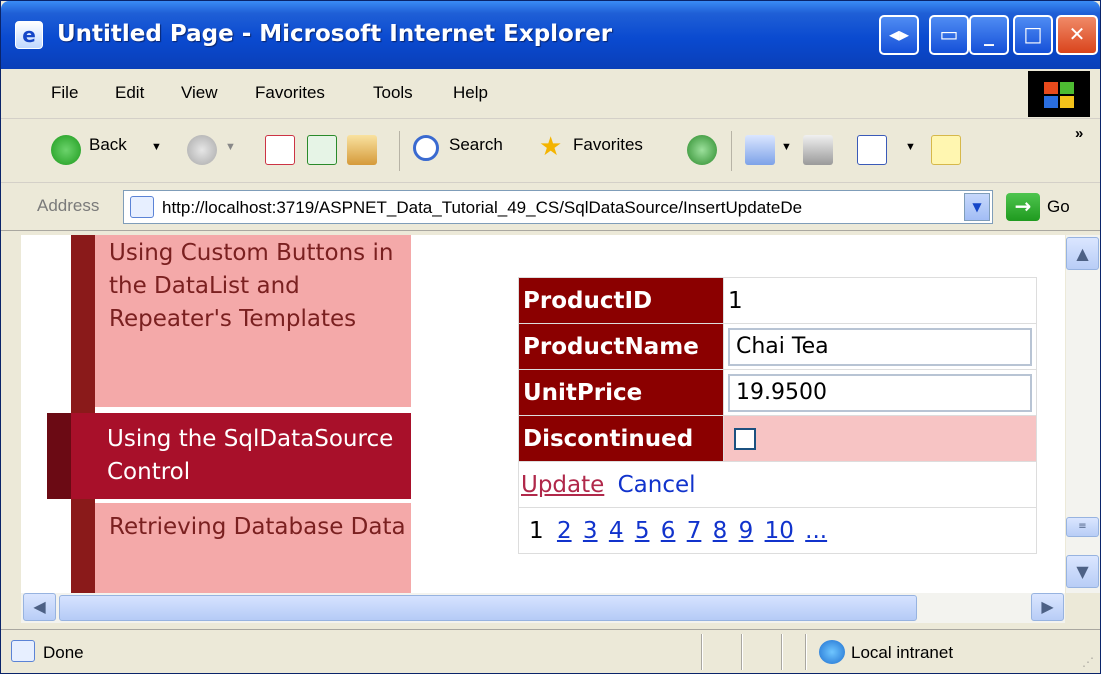 This screenshot has width=1101, height=674. I want to click on sidebar-item-sqldatasource: Using the SqlDataSource Control, so click(229, 456).